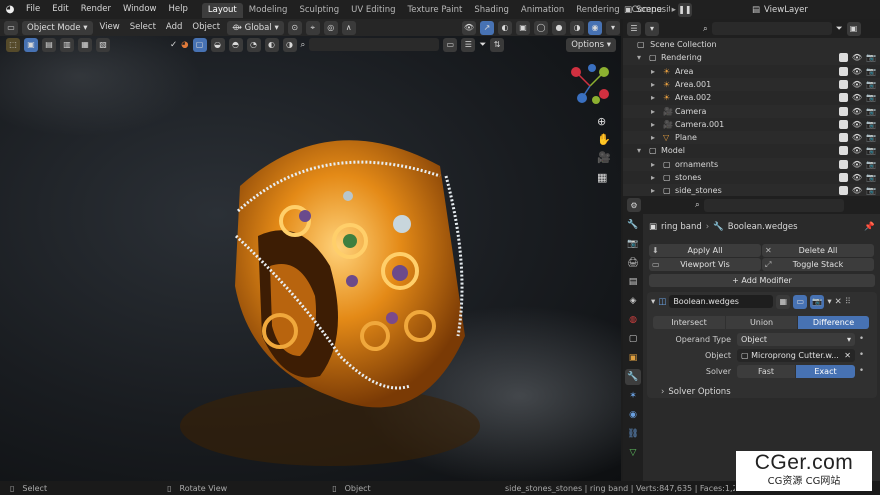 This screenshot has width=880, height=495. Describe the element at coordinates (319, 10) in the screenshot. I see `tab-sculpting: Sculpting` at that location.